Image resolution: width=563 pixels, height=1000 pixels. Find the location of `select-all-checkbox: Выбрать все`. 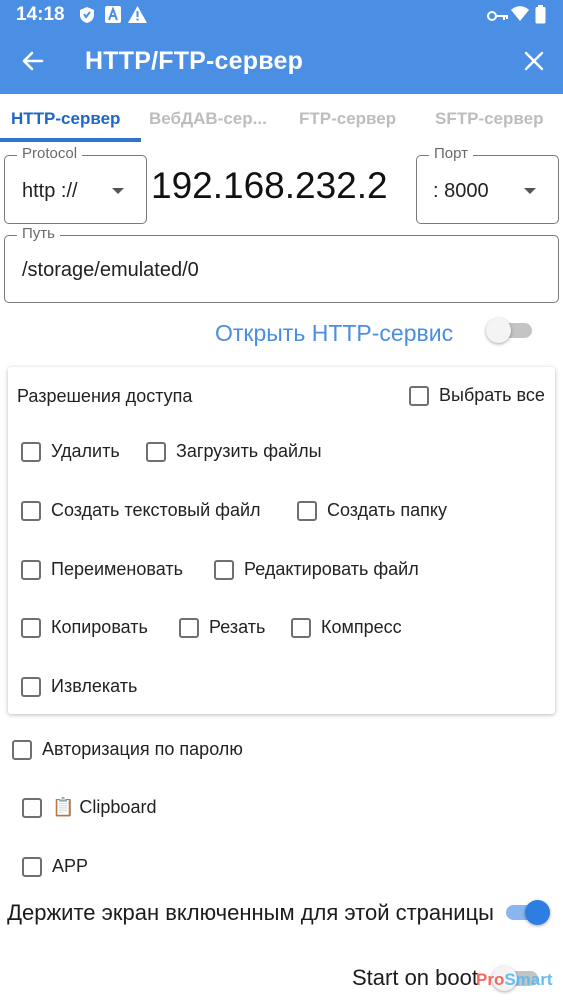

select-all-checkbox: Выбрать все is located at coordinates (477, 395).